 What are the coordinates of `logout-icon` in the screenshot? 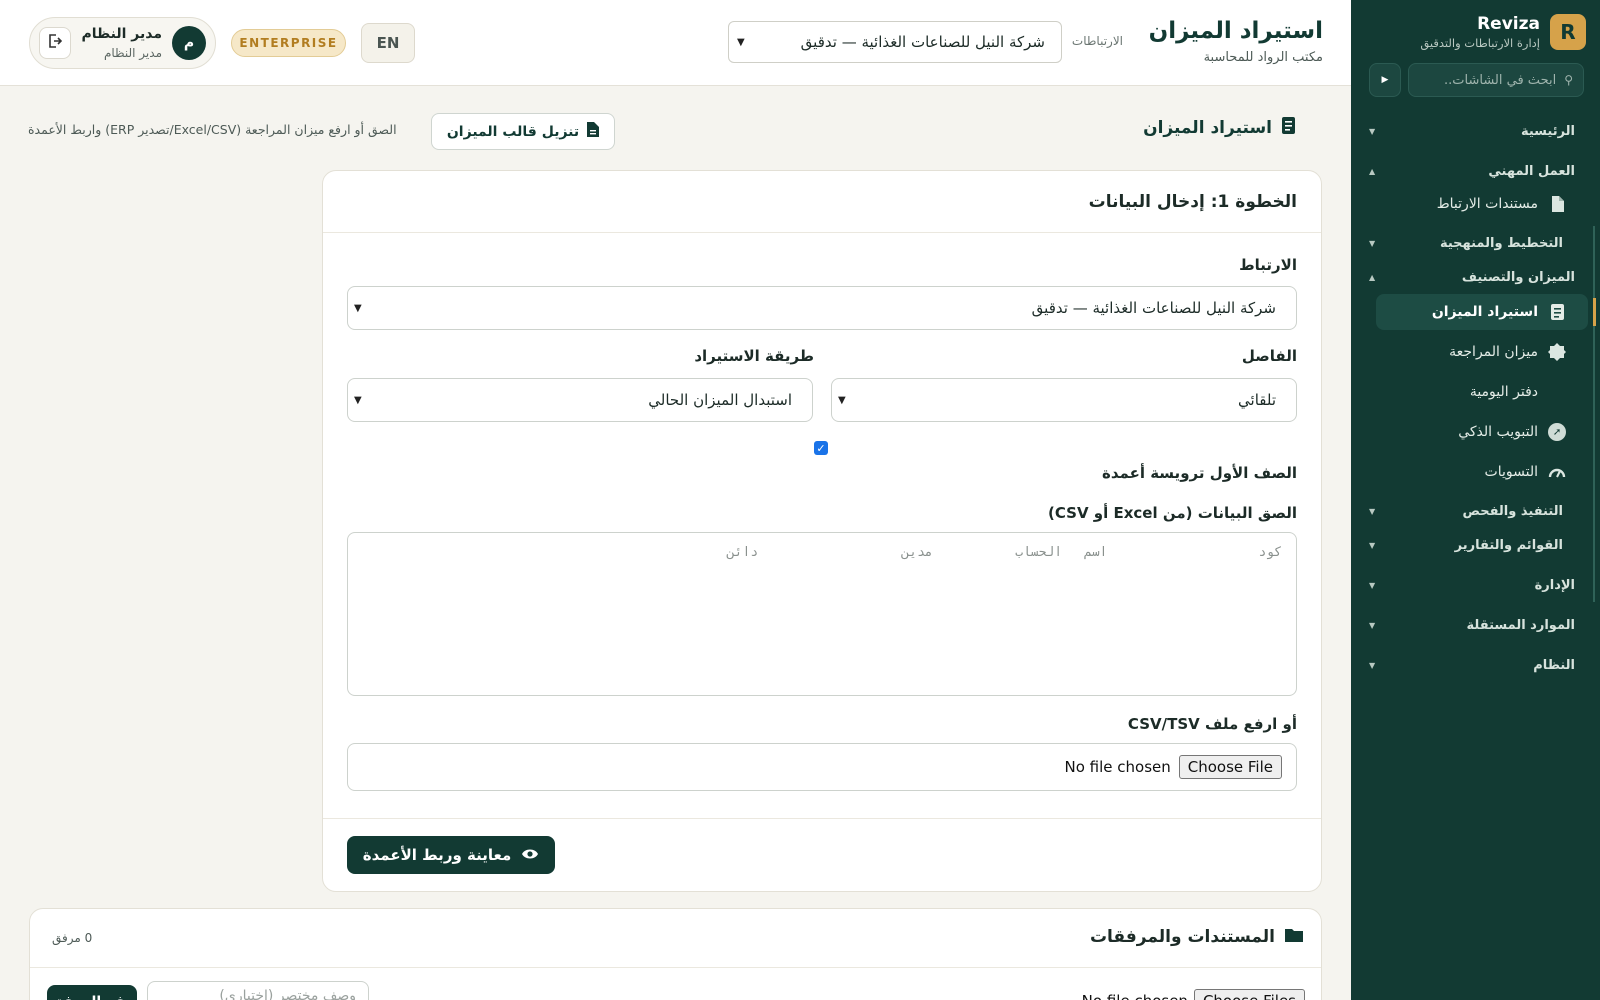 It's located at (55, 43).